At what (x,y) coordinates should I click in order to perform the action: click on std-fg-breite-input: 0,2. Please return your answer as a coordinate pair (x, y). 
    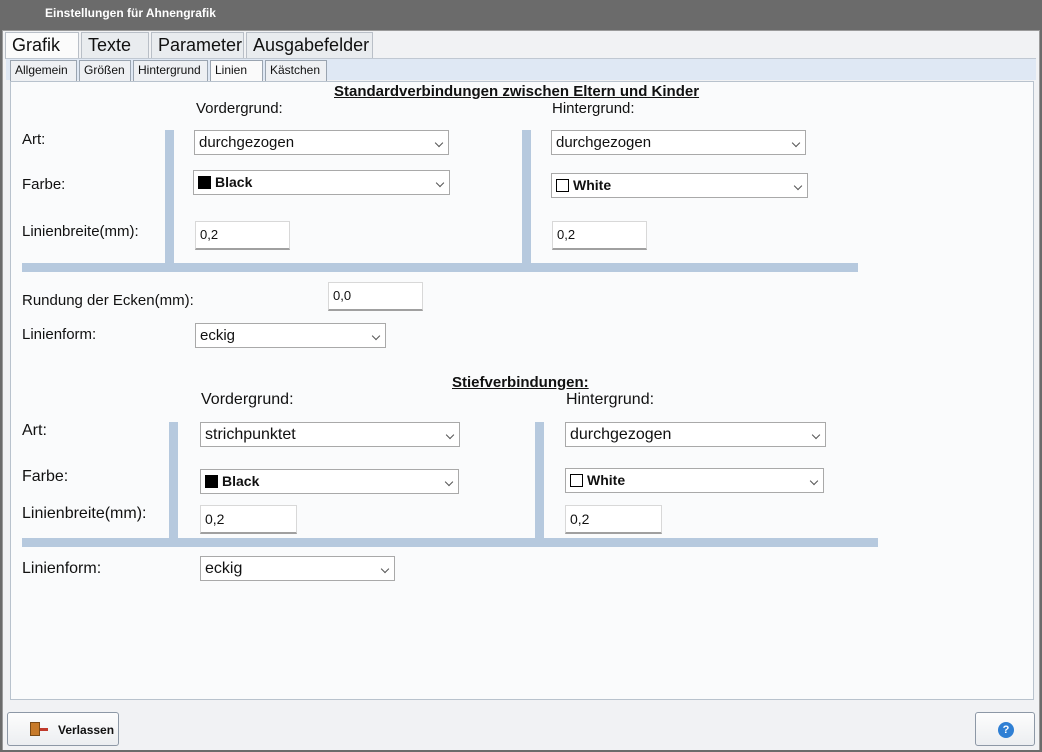
    Looking at the image, I should click on (242, 235).